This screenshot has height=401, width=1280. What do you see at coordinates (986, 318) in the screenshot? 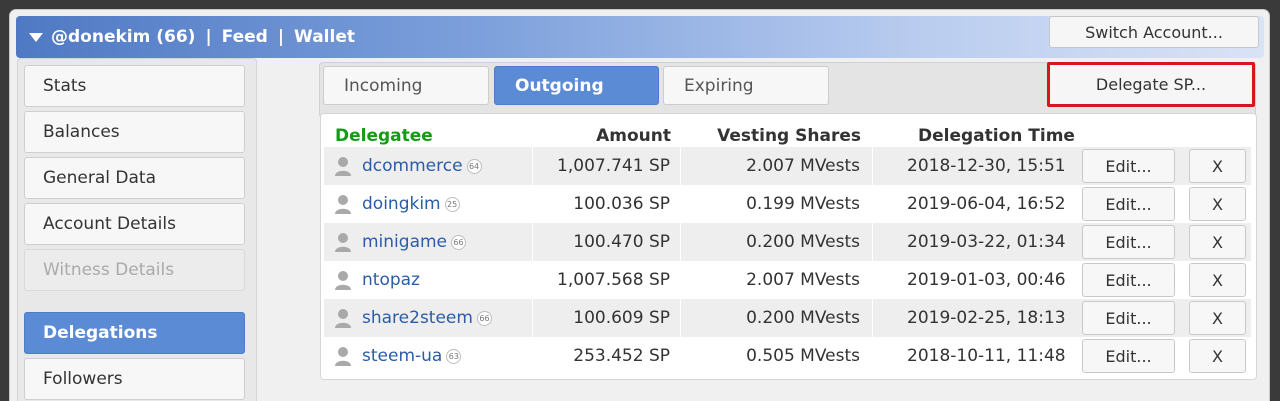
I see `delegation-time-cell: 2019-02-25, 18:13` at bounding box center [986, 318].